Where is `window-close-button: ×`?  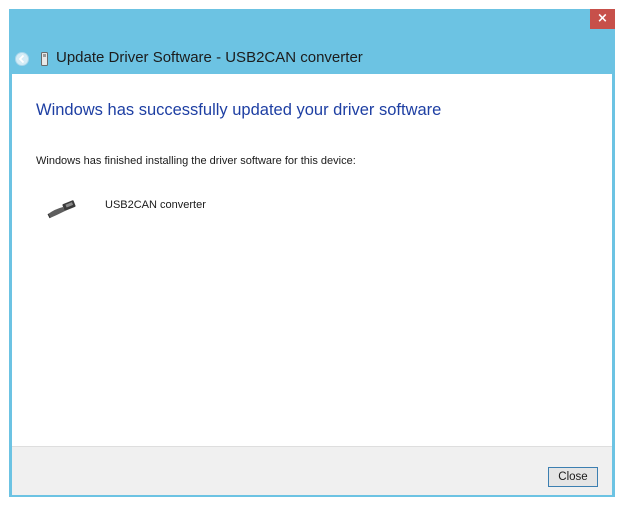 window-close-button: × is located at coordinates (602, 19).